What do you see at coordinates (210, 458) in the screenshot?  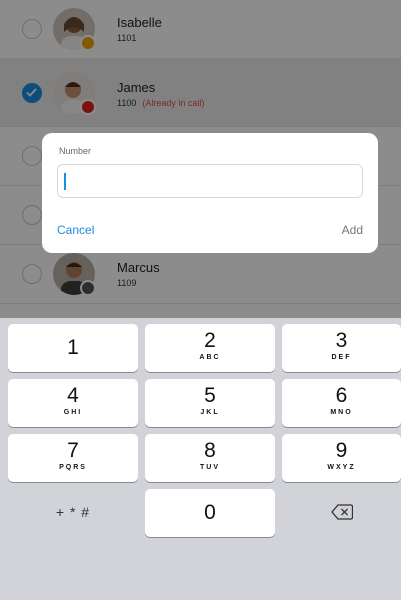 I see `key-8: 8 TUV` at bounding box center [210, 458].